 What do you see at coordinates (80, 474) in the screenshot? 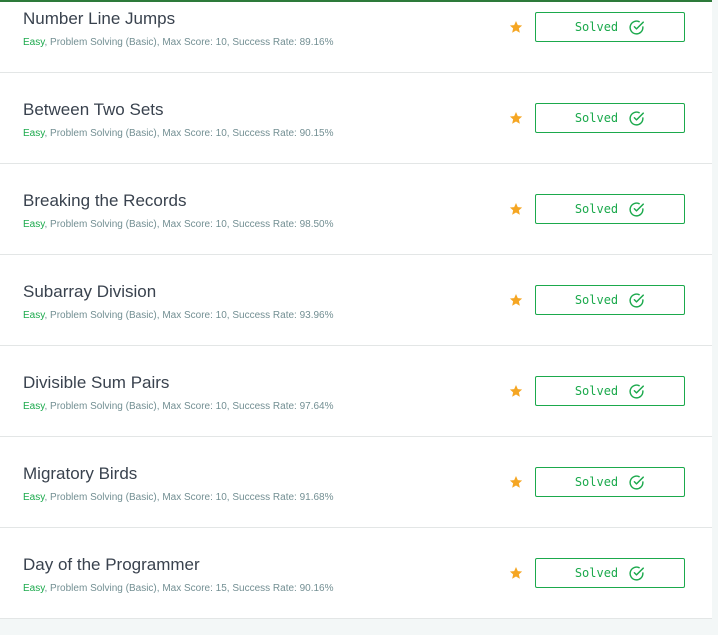
I see `challenge-title: Migratory Birds` at bounding box center [80, 474].